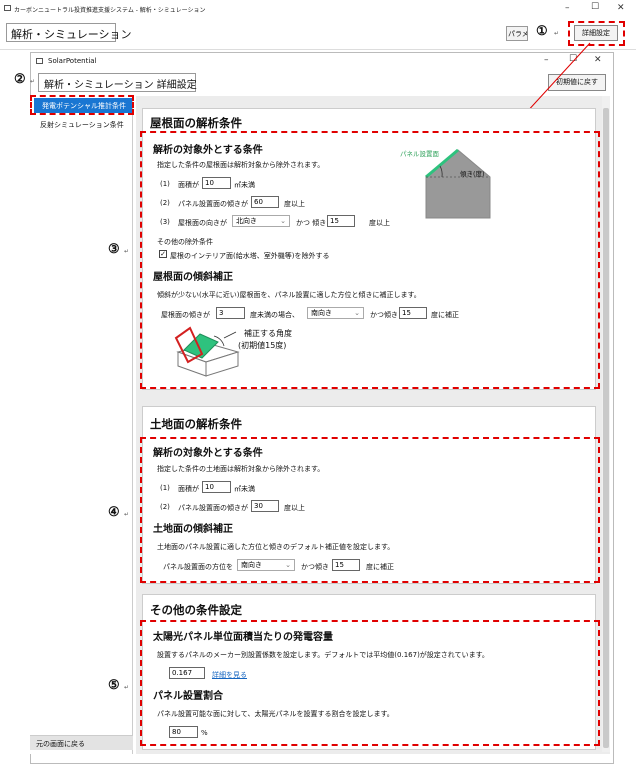 The height and width of the screenshot is (764, 636). What do you see at coordinates (606, 428) in the screenshot?
I see `scrollbar-thumb` at bounding box center [606, 428].